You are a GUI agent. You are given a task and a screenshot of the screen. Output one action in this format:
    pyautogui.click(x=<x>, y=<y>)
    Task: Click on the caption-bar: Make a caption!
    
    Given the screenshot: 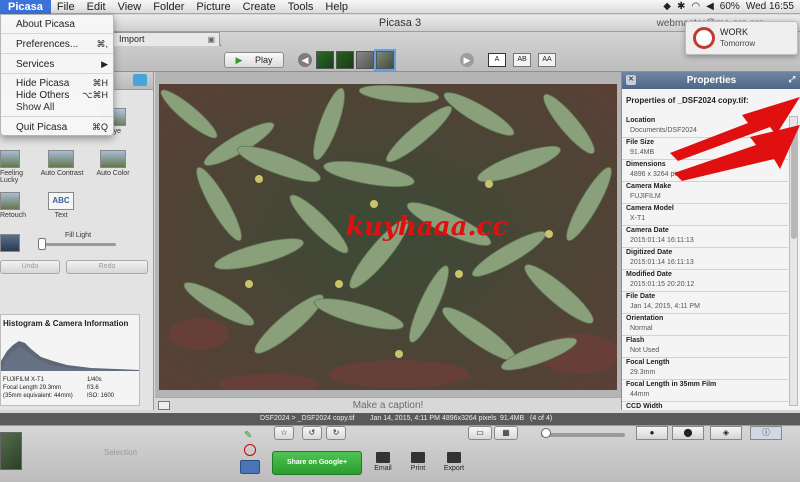 What is the action you would take?
    pyautogui.click(x=388, y=405)
    